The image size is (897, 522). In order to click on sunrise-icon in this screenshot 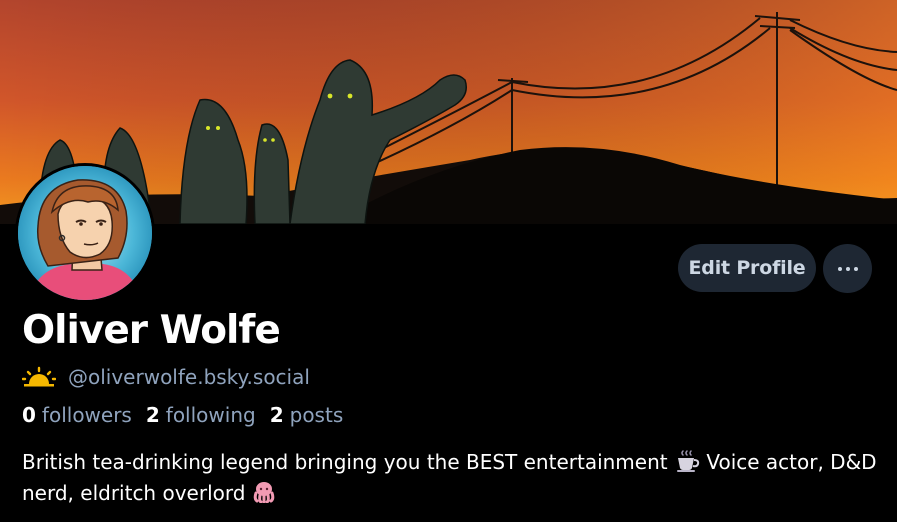, I will do `click(39, 376)`.